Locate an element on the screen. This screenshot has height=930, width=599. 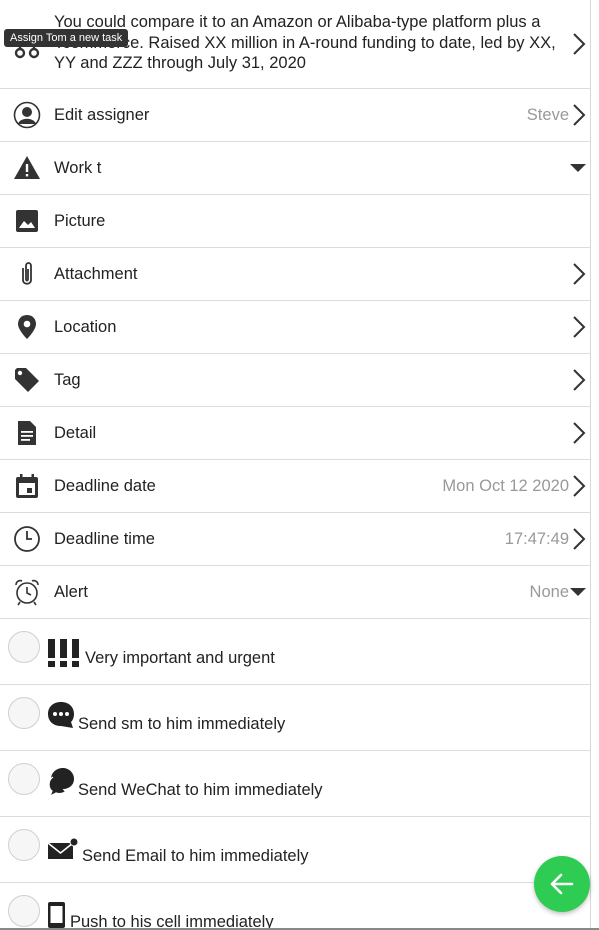
exclamation-icon is located at coordinates (64, 655).